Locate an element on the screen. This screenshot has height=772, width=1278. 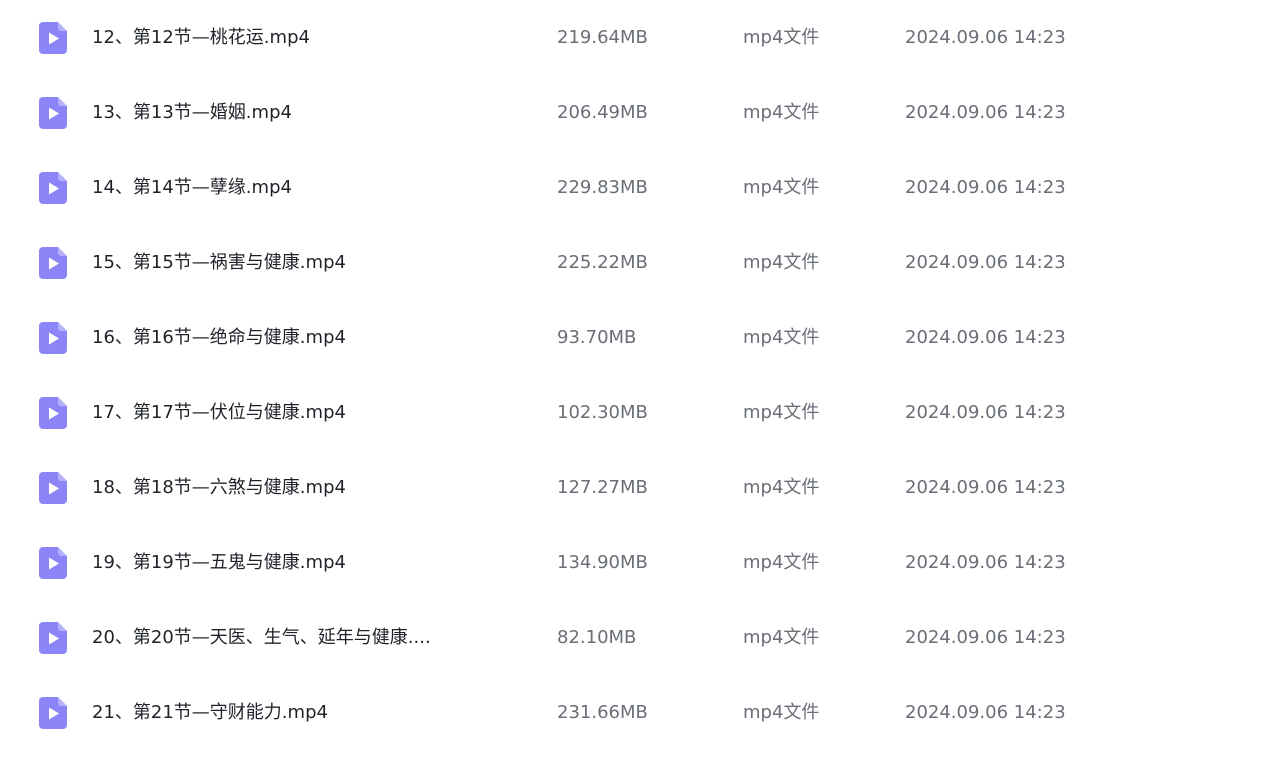
file-name: 15、第15节—祸害与健康.mp4 is located at coordinates (262, 263).